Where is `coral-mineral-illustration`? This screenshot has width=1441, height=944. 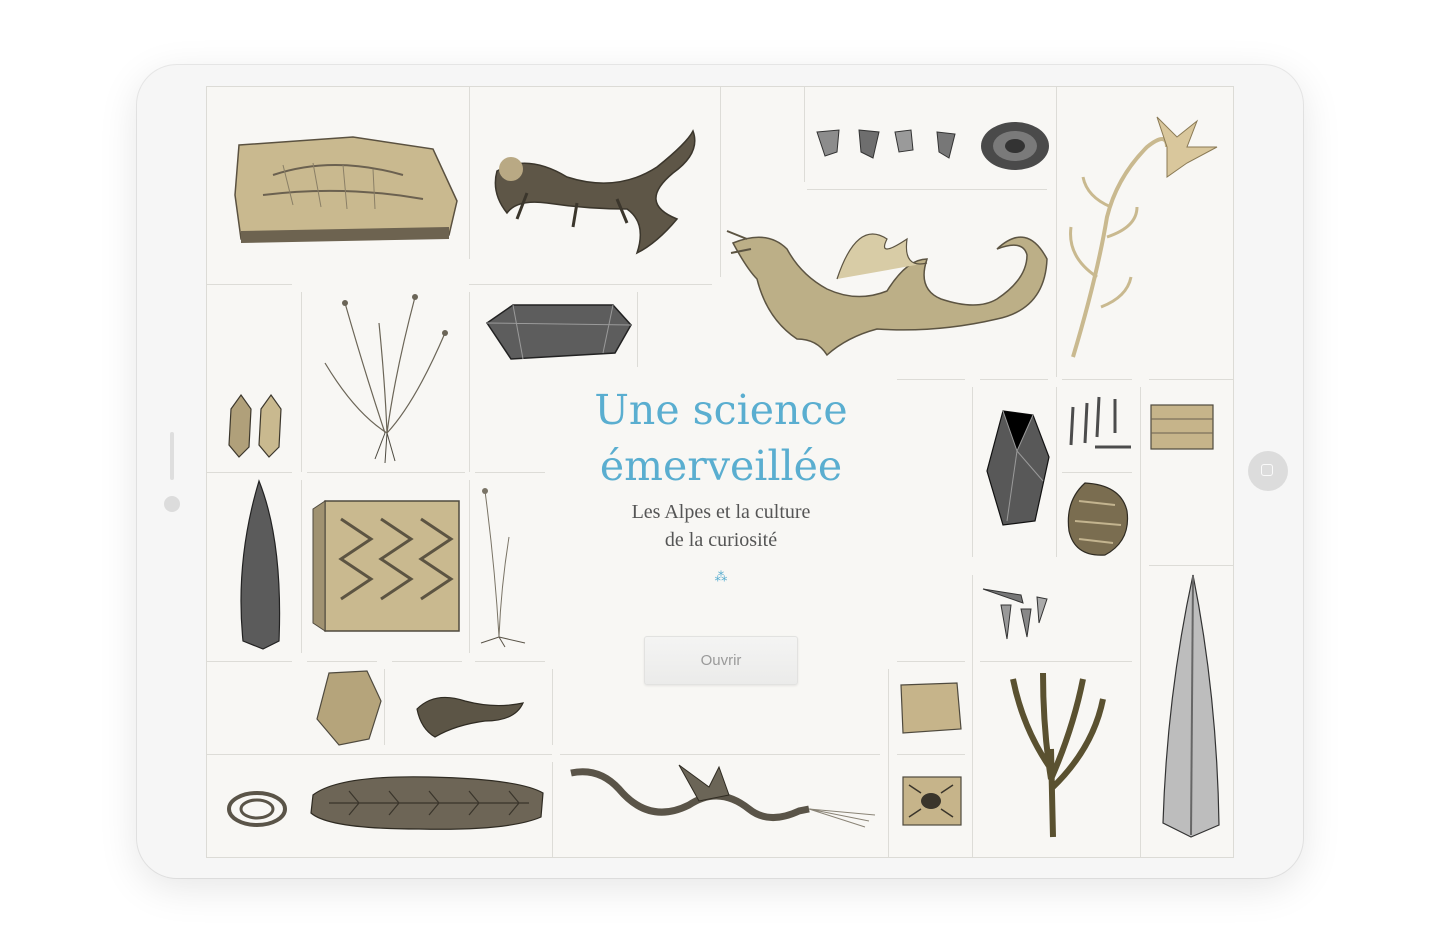 coral-mineral-illustration is located at coordinates (1098, 519).